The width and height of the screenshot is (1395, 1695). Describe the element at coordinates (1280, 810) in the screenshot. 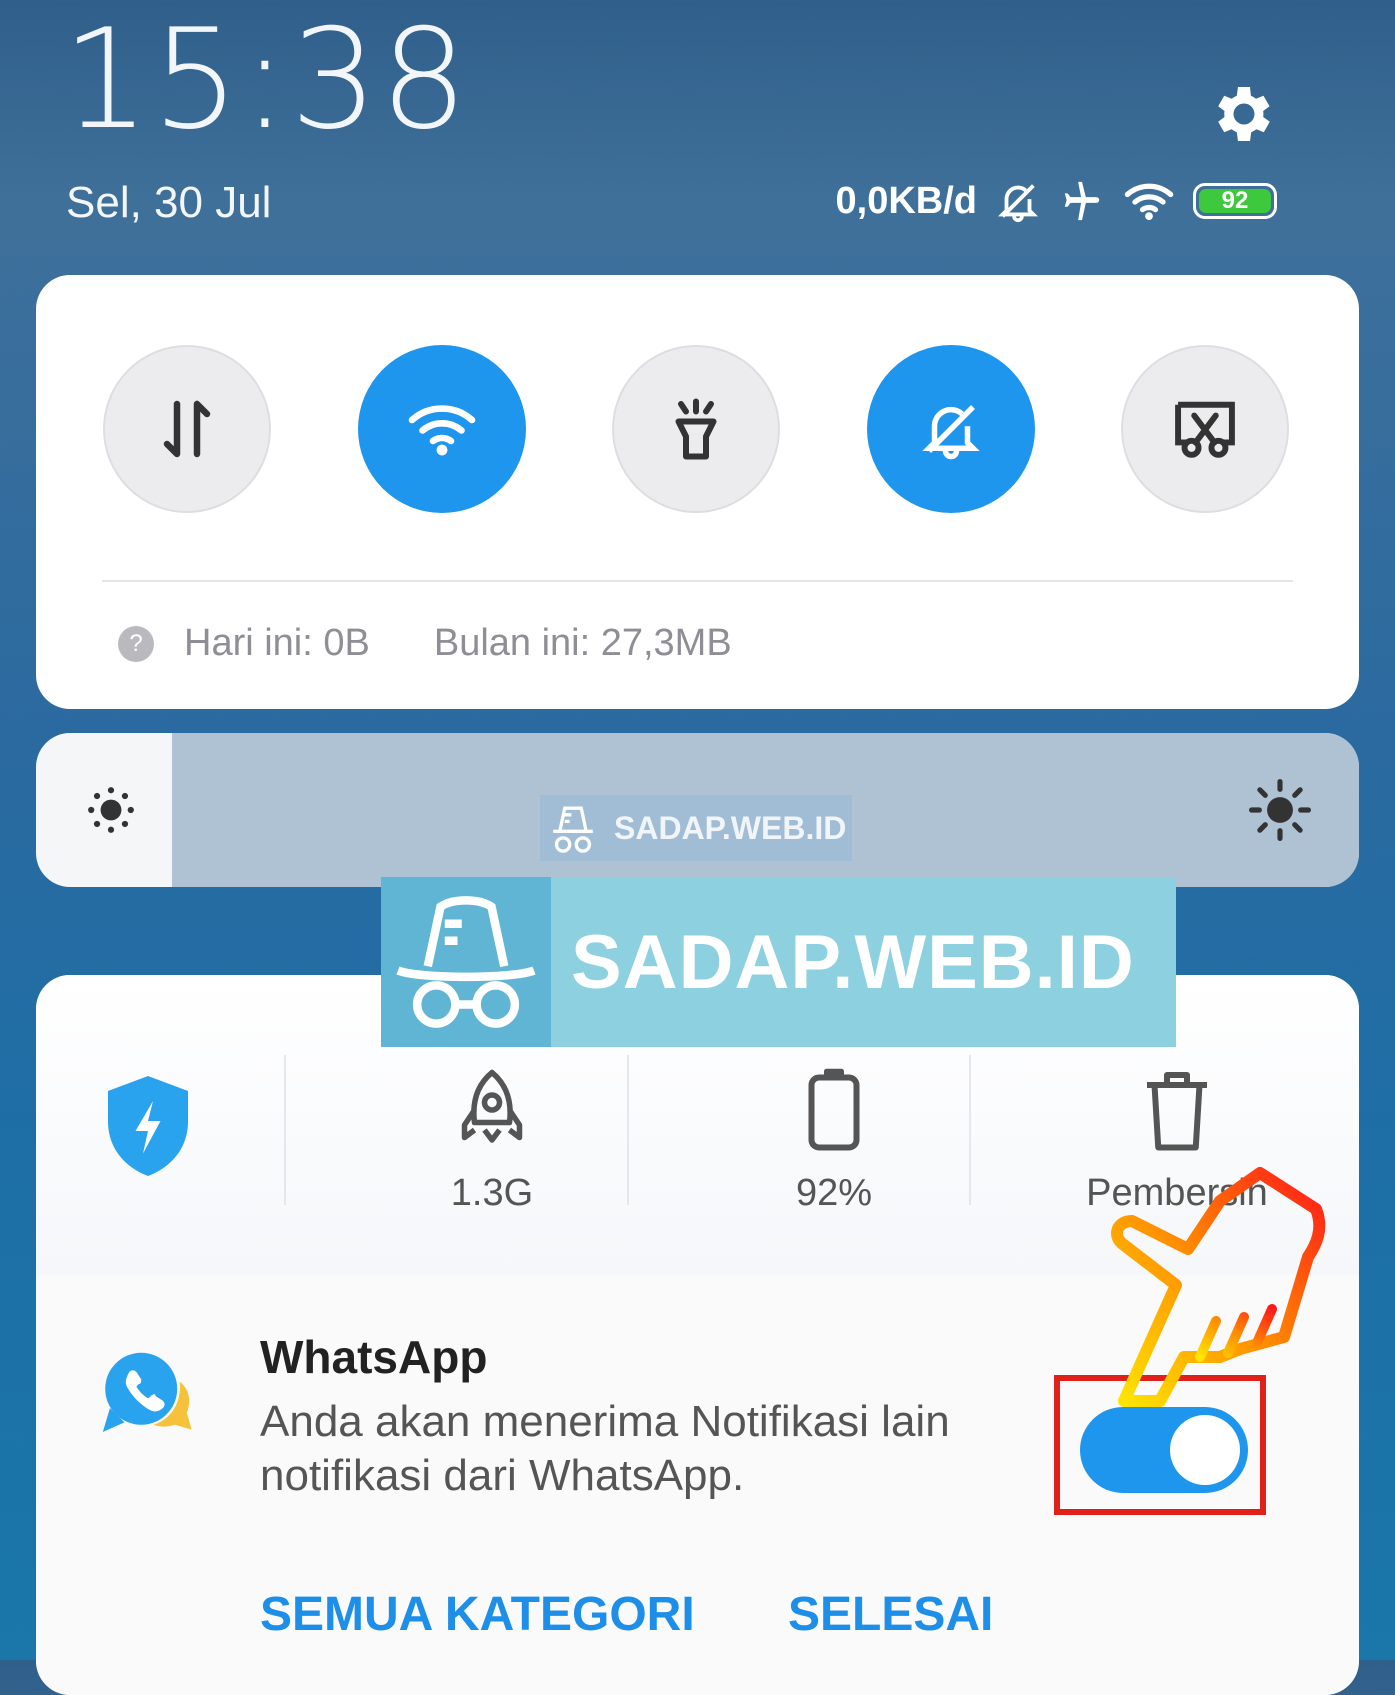

I see `brightness-high-icon` at that location.